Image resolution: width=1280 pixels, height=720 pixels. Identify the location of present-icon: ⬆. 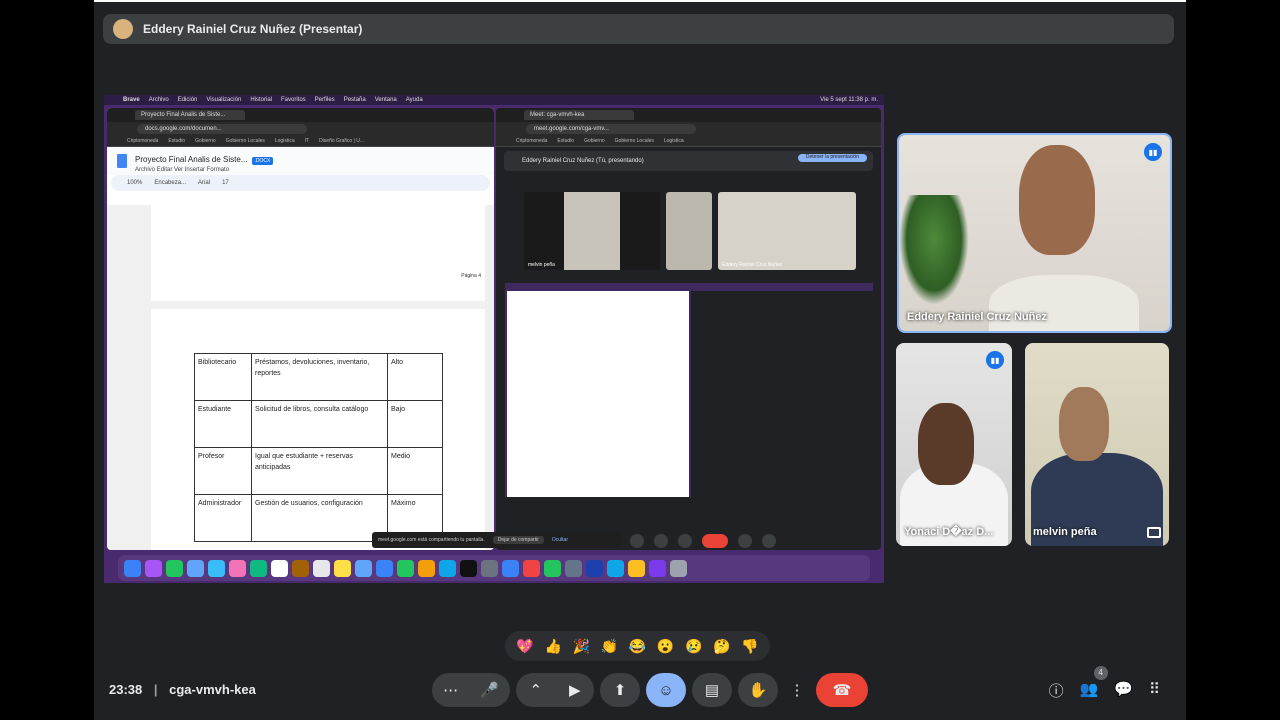
(620, 690).